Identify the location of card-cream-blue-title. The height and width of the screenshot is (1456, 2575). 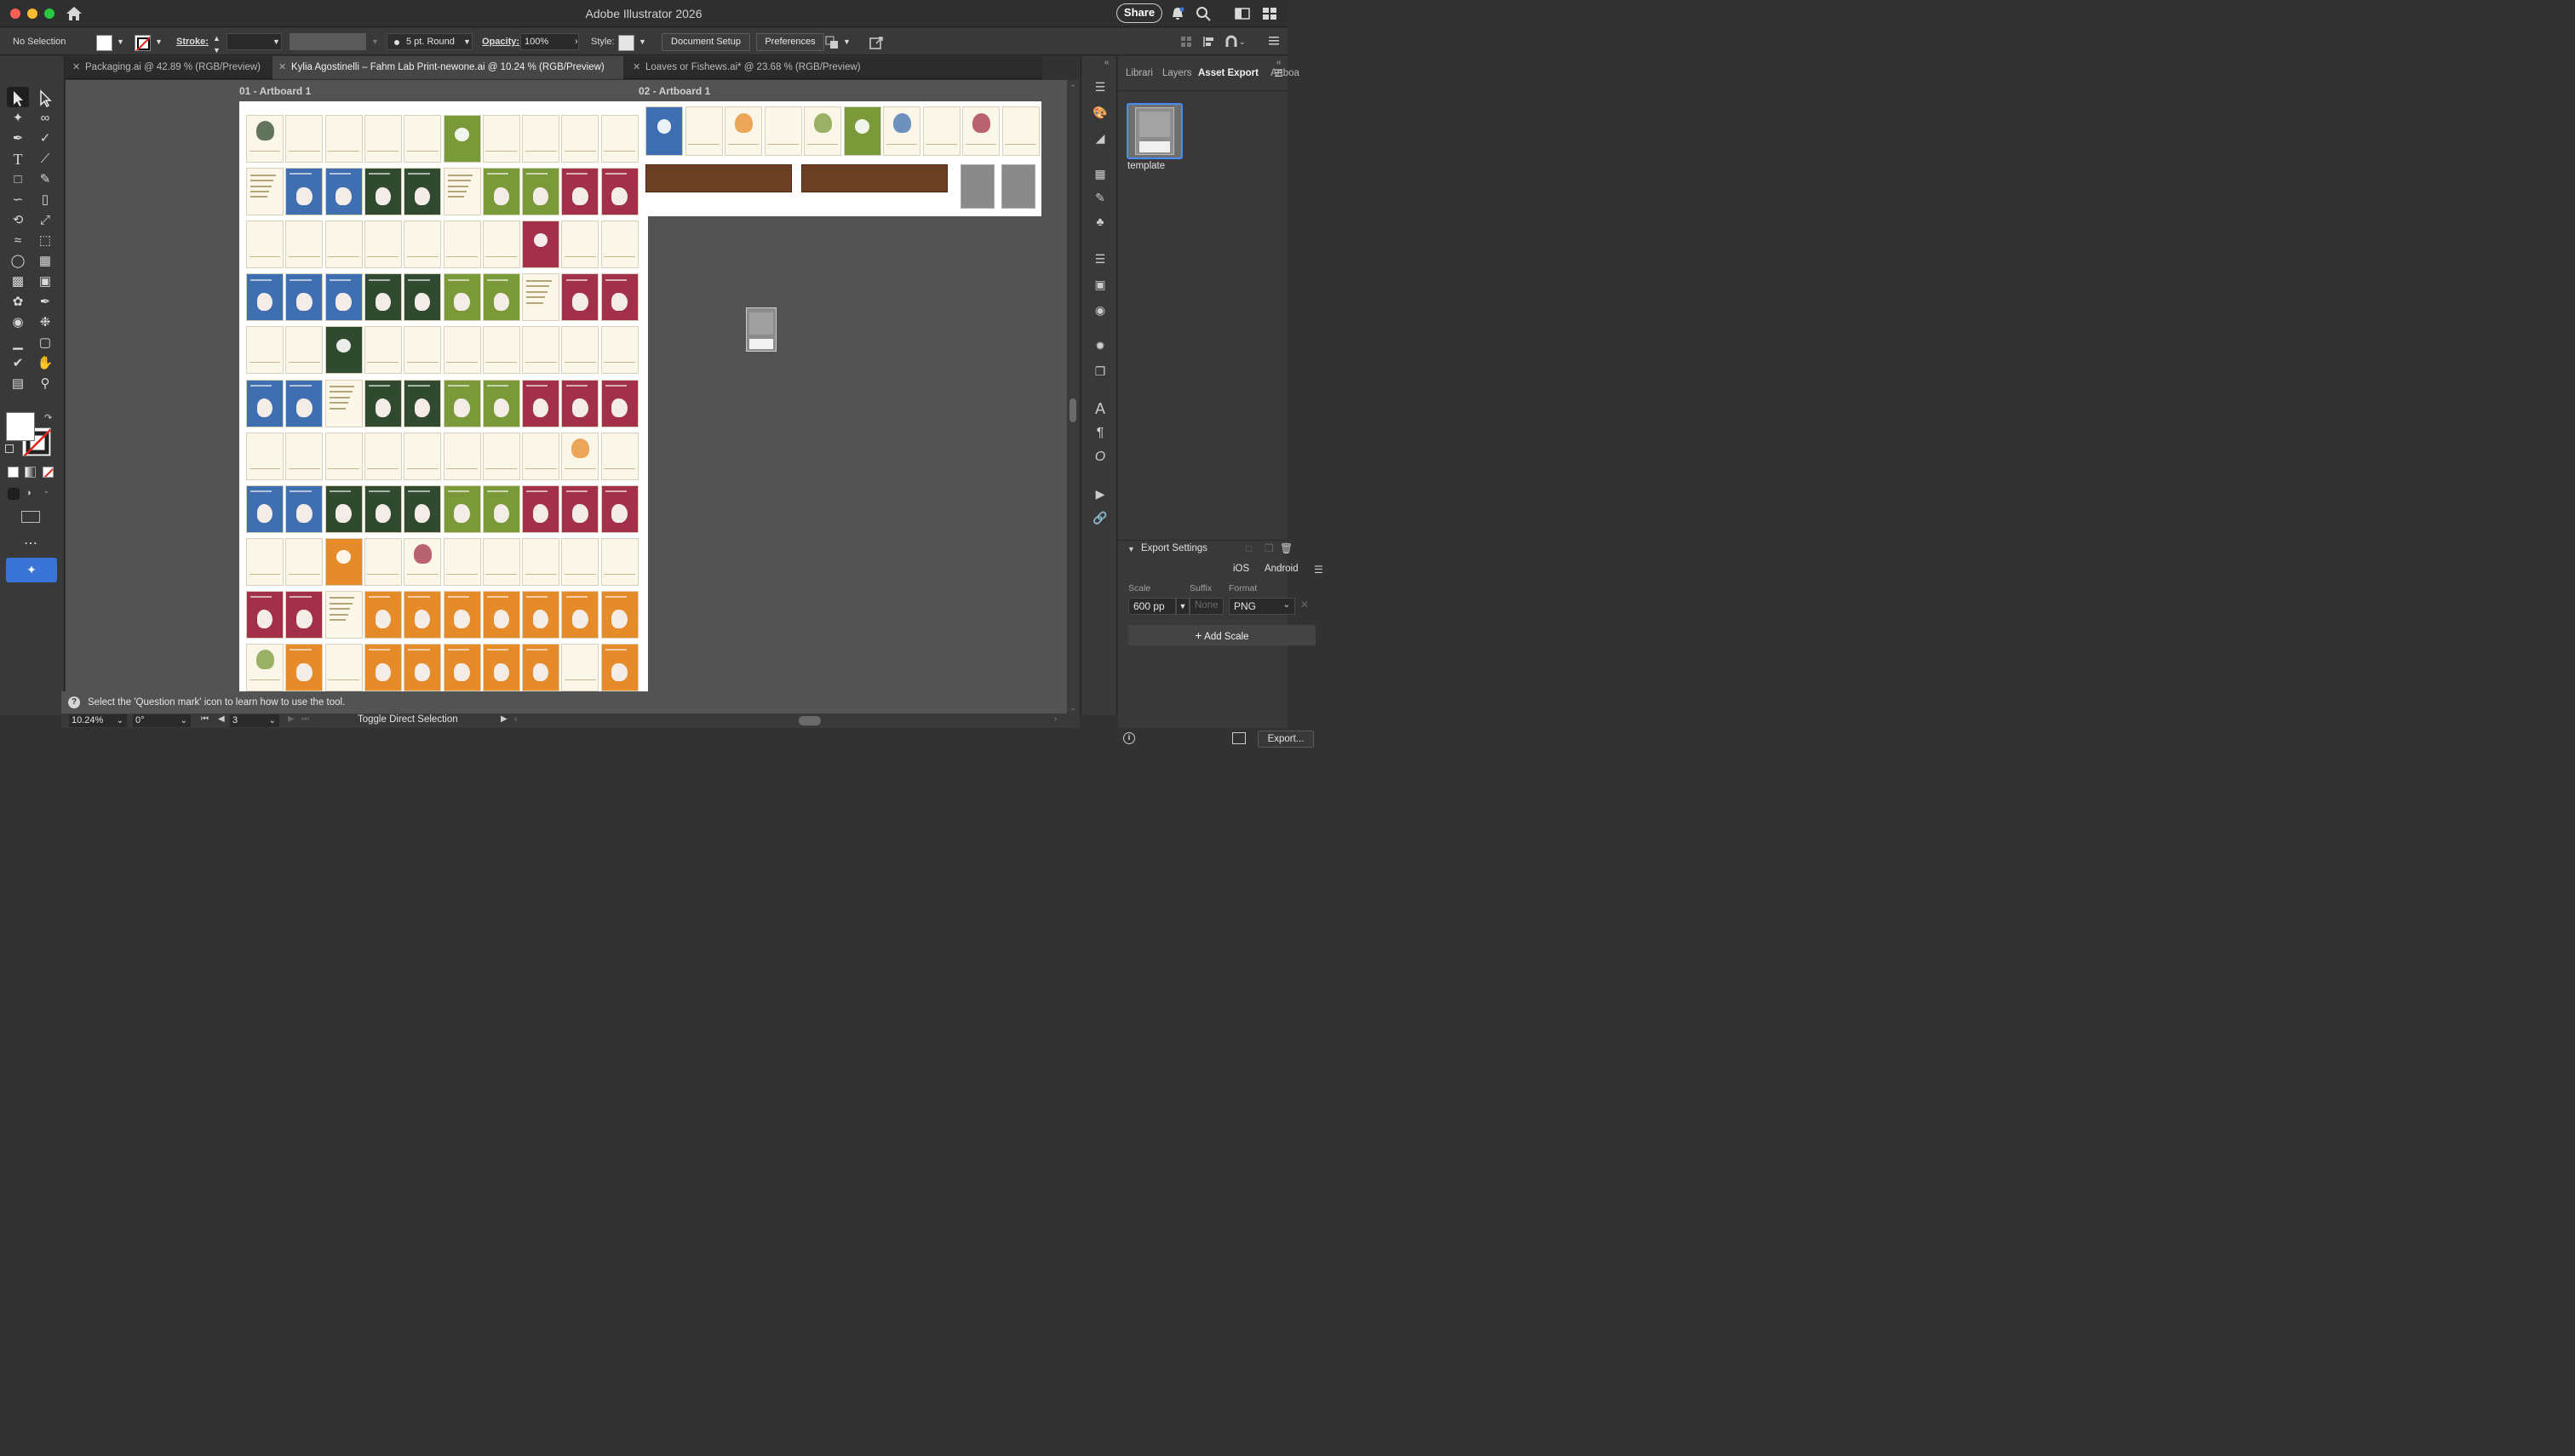
(265, 139).